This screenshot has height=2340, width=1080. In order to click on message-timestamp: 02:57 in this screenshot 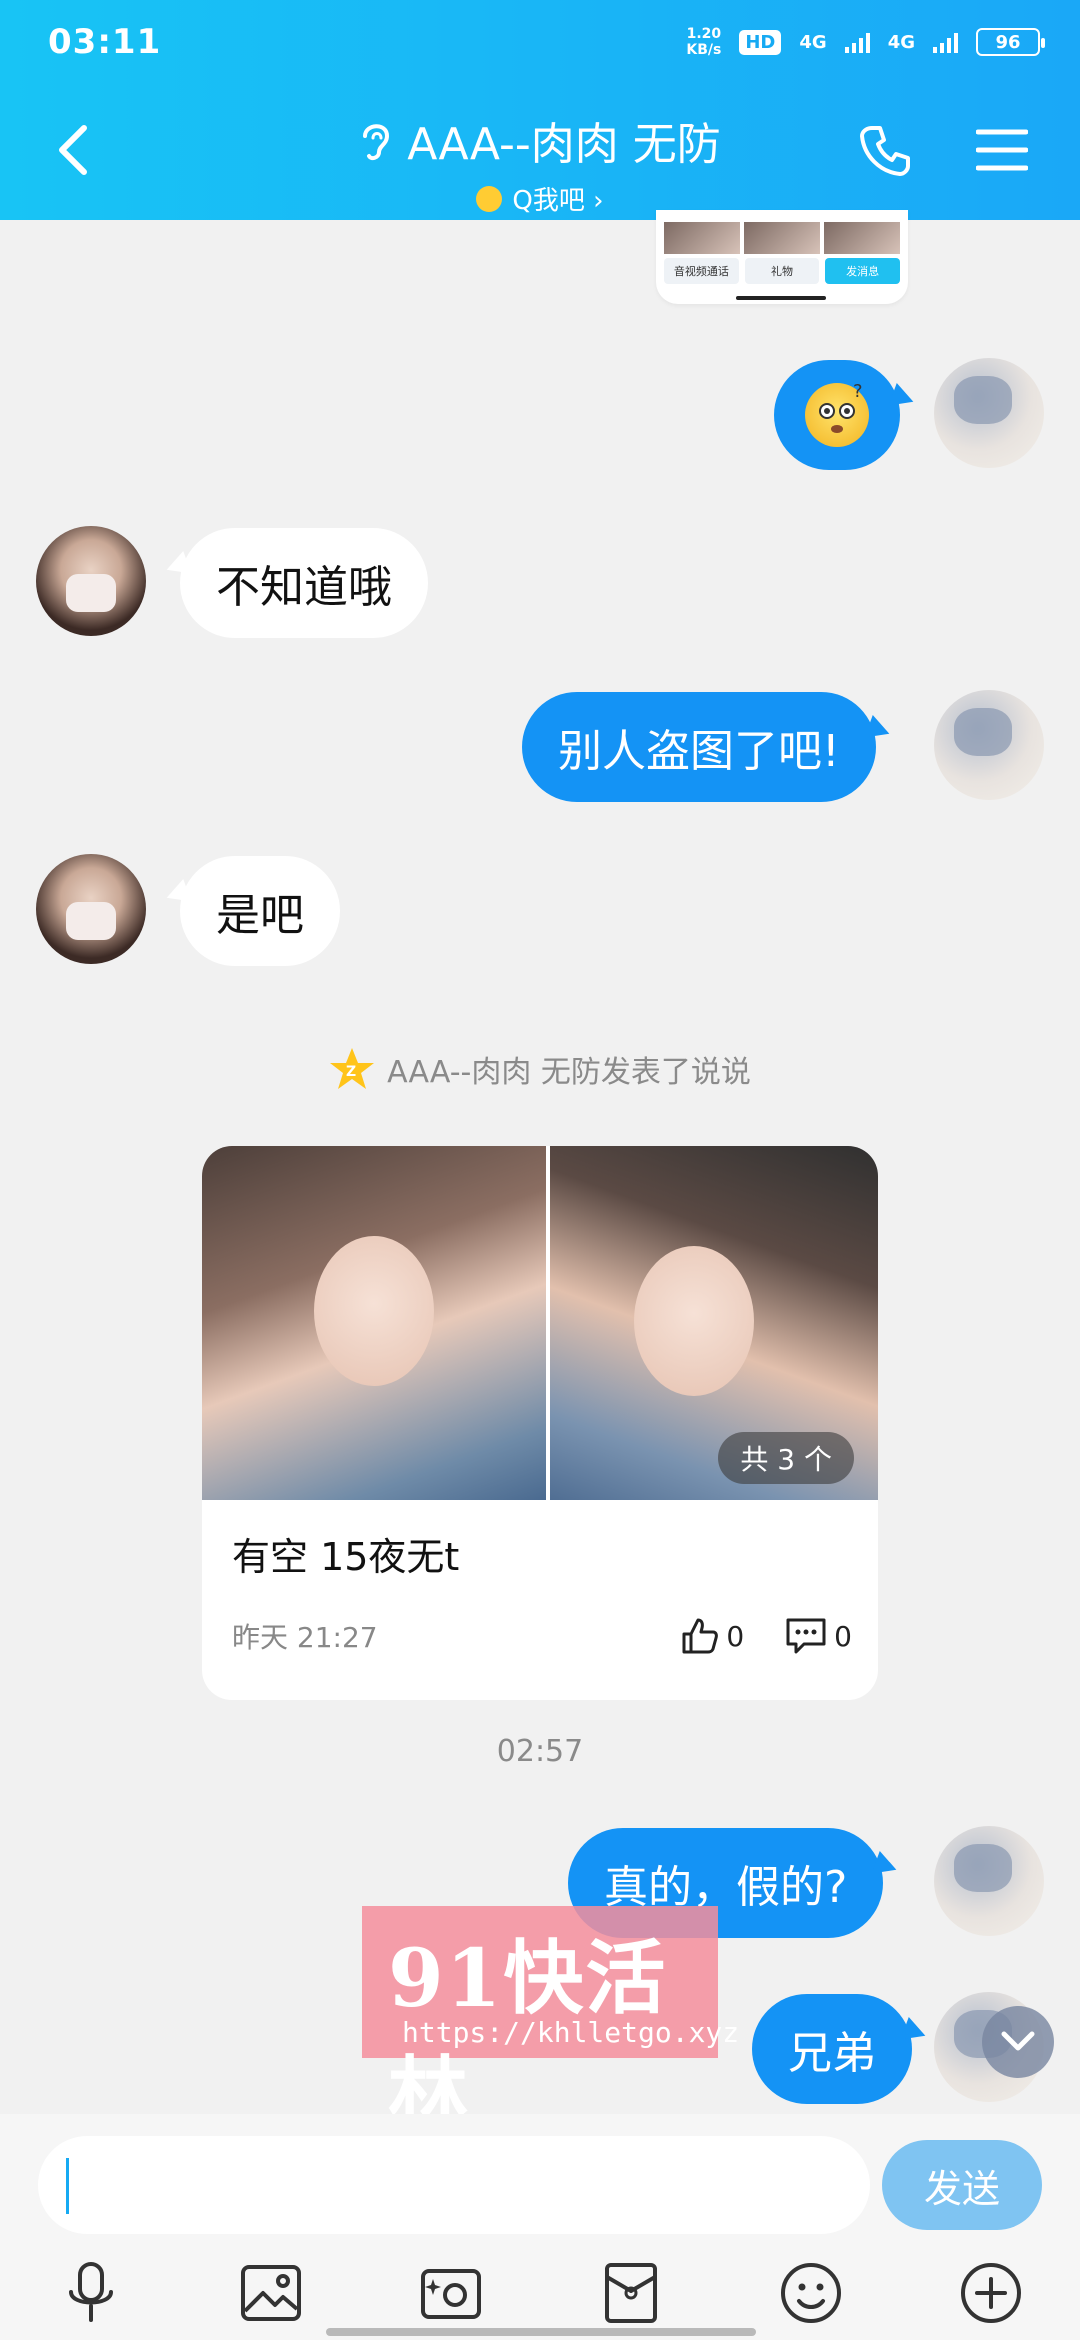, I will do `click(540, 1751)`.